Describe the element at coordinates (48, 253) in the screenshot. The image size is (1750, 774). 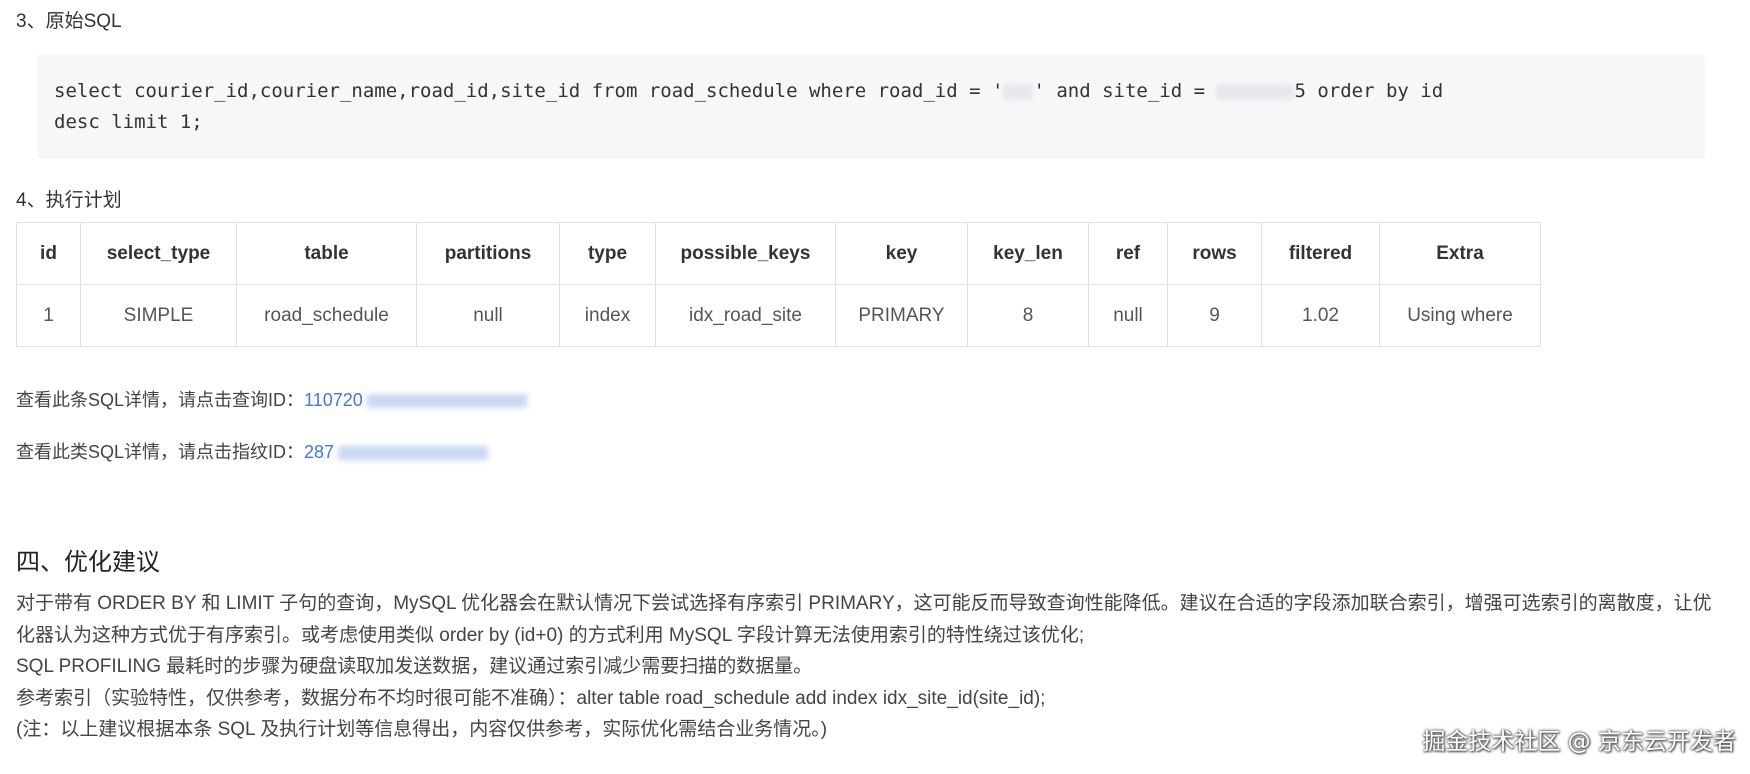
I see `column-header: id` at that location.